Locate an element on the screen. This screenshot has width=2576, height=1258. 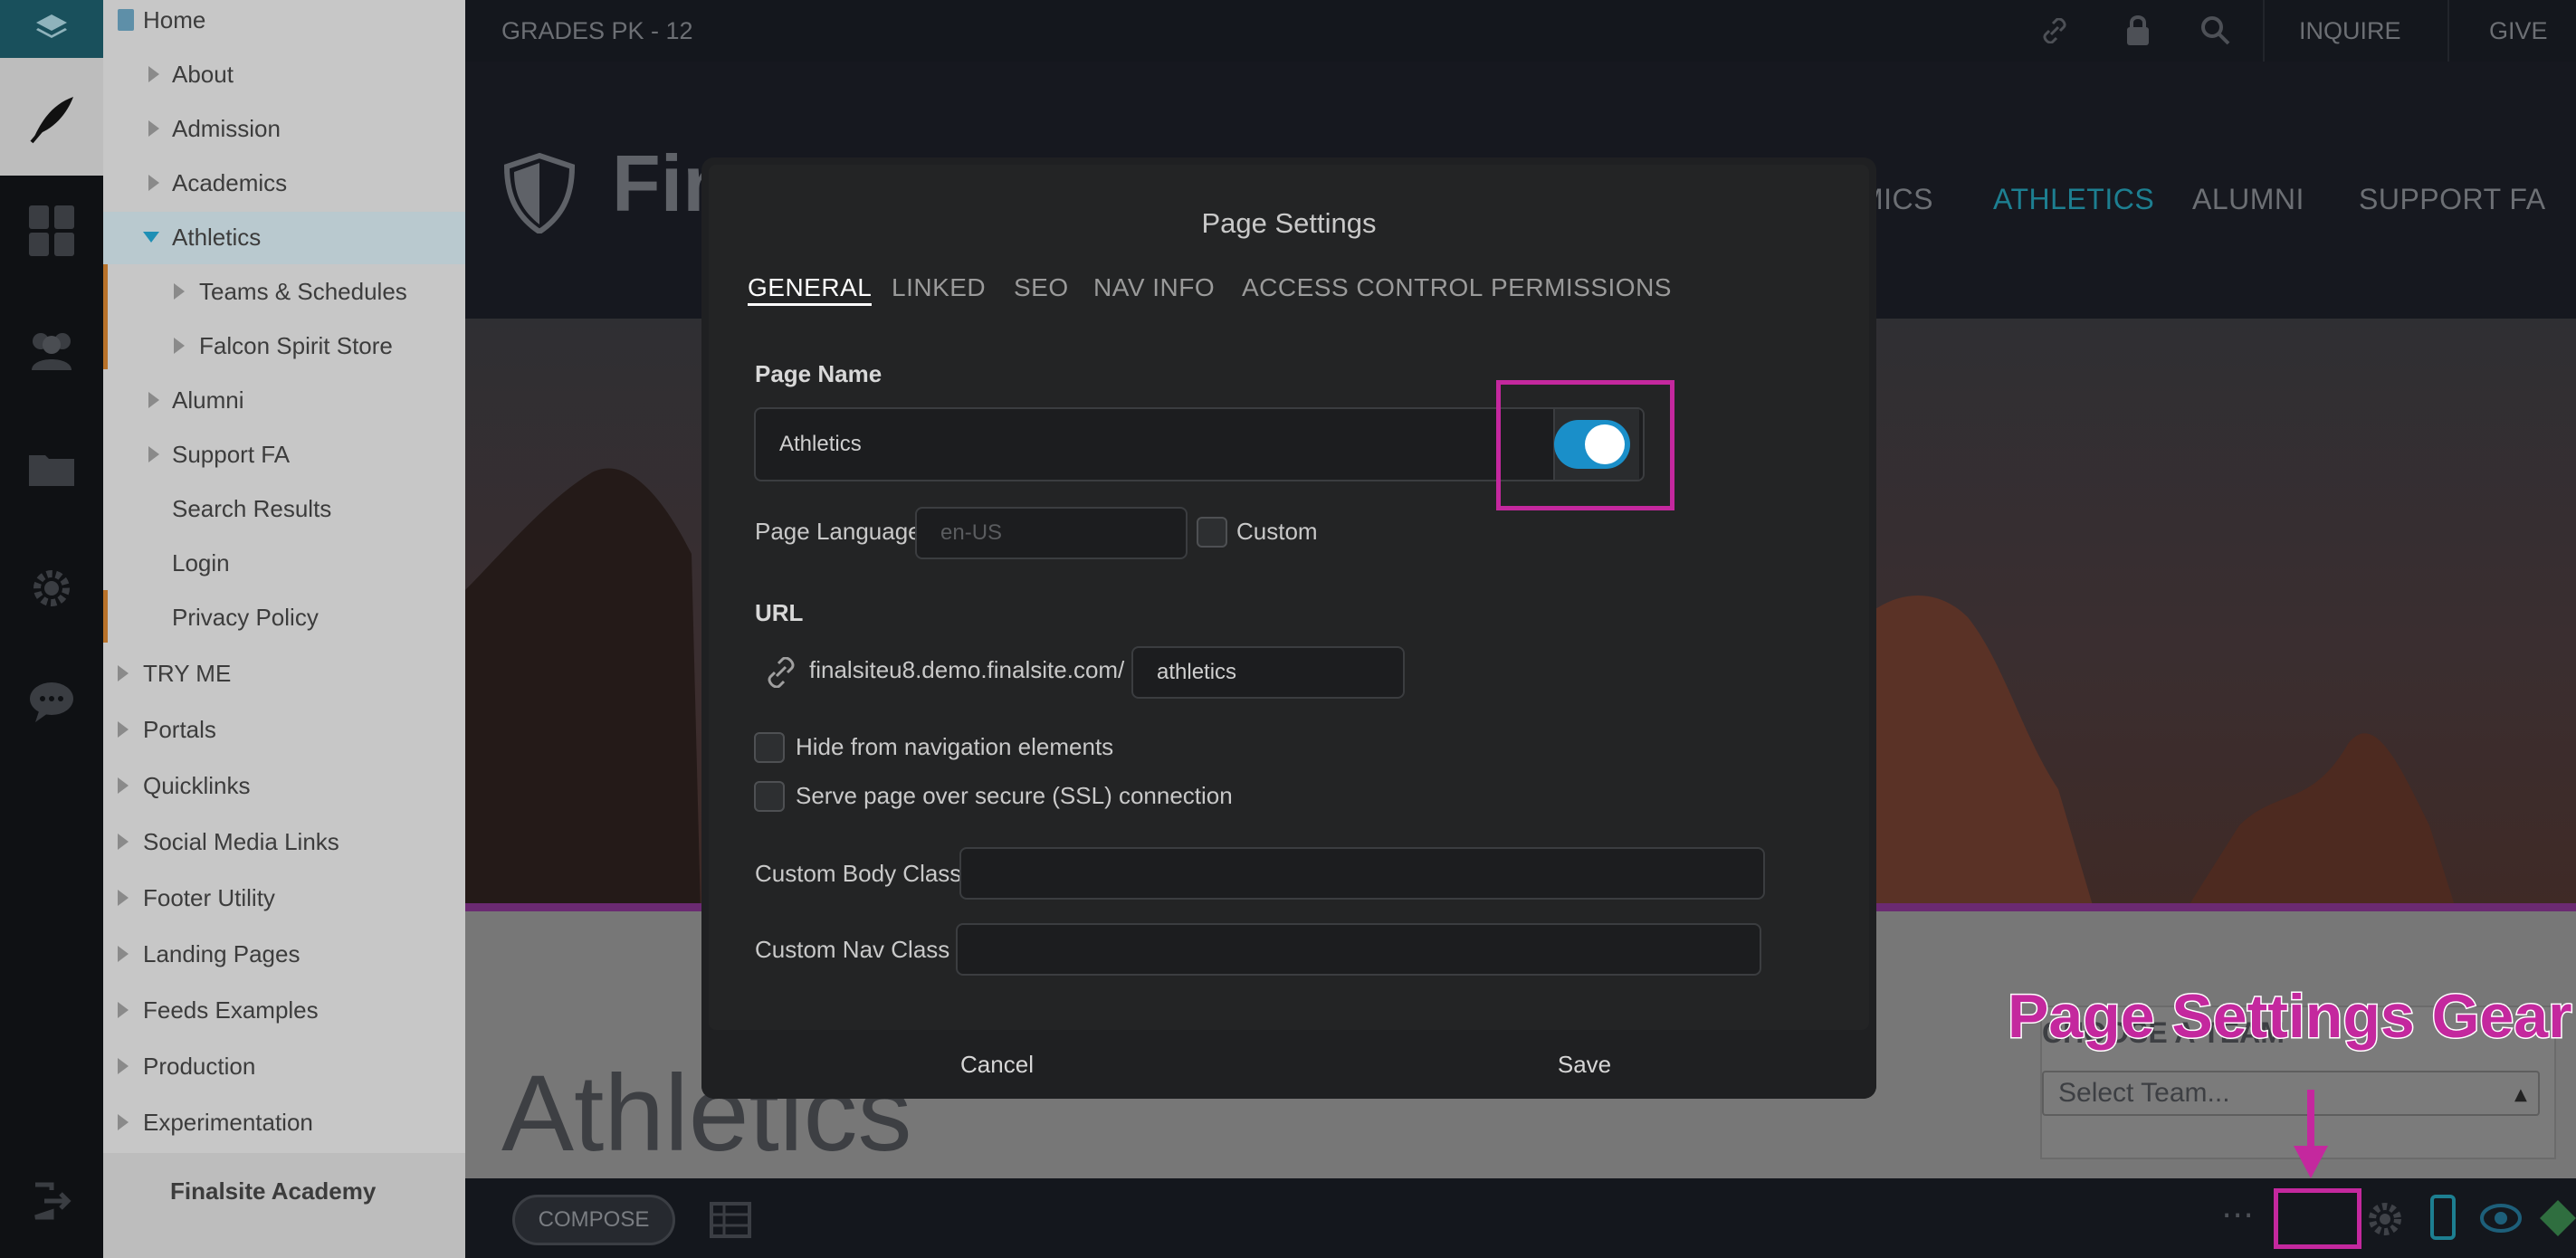
tree-footer: Finalsite Academy is located at coordinates (284, 1205).